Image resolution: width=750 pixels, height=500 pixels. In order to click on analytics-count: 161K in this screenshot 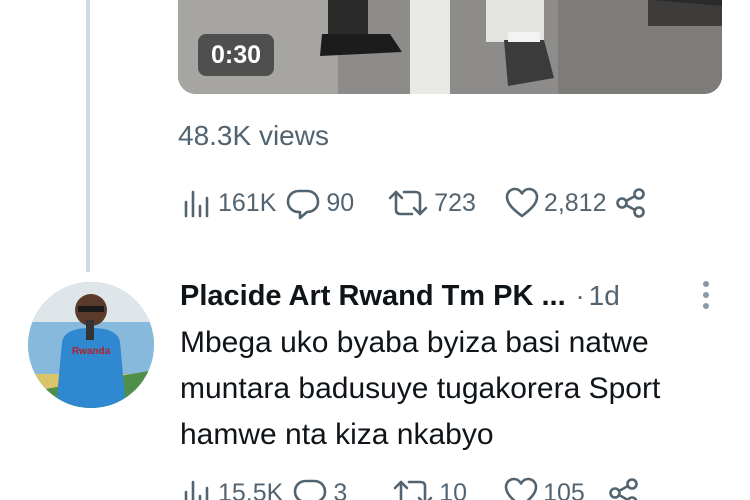, I will do `click(247, 202)`.